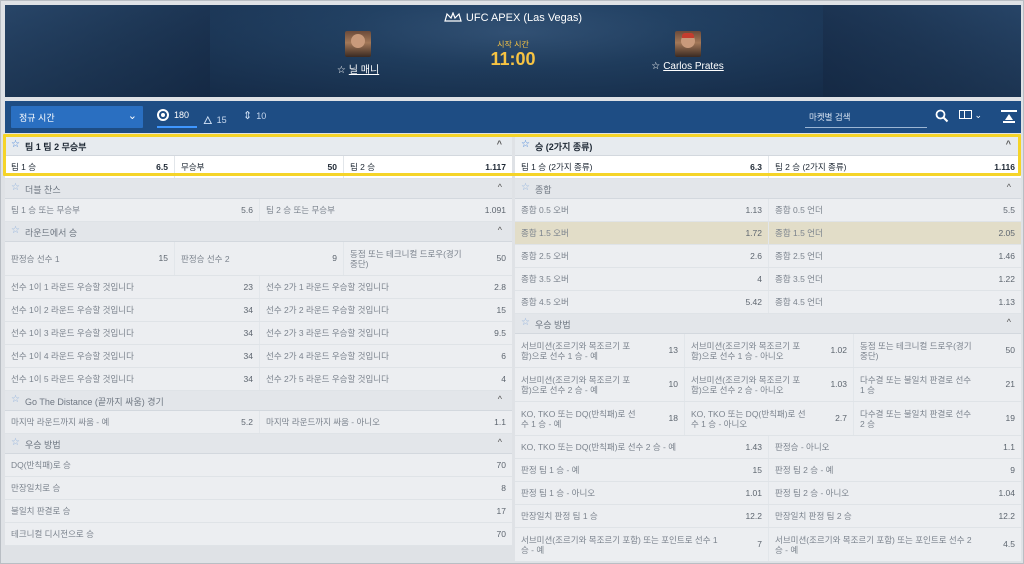  What do you see at coordinates (578, 418) in the screenshot?
I see `selection-label: KO, TKO 또는 DQ(반칙패)로 선수 1 승 - 예` at bounding box center [578, 418].